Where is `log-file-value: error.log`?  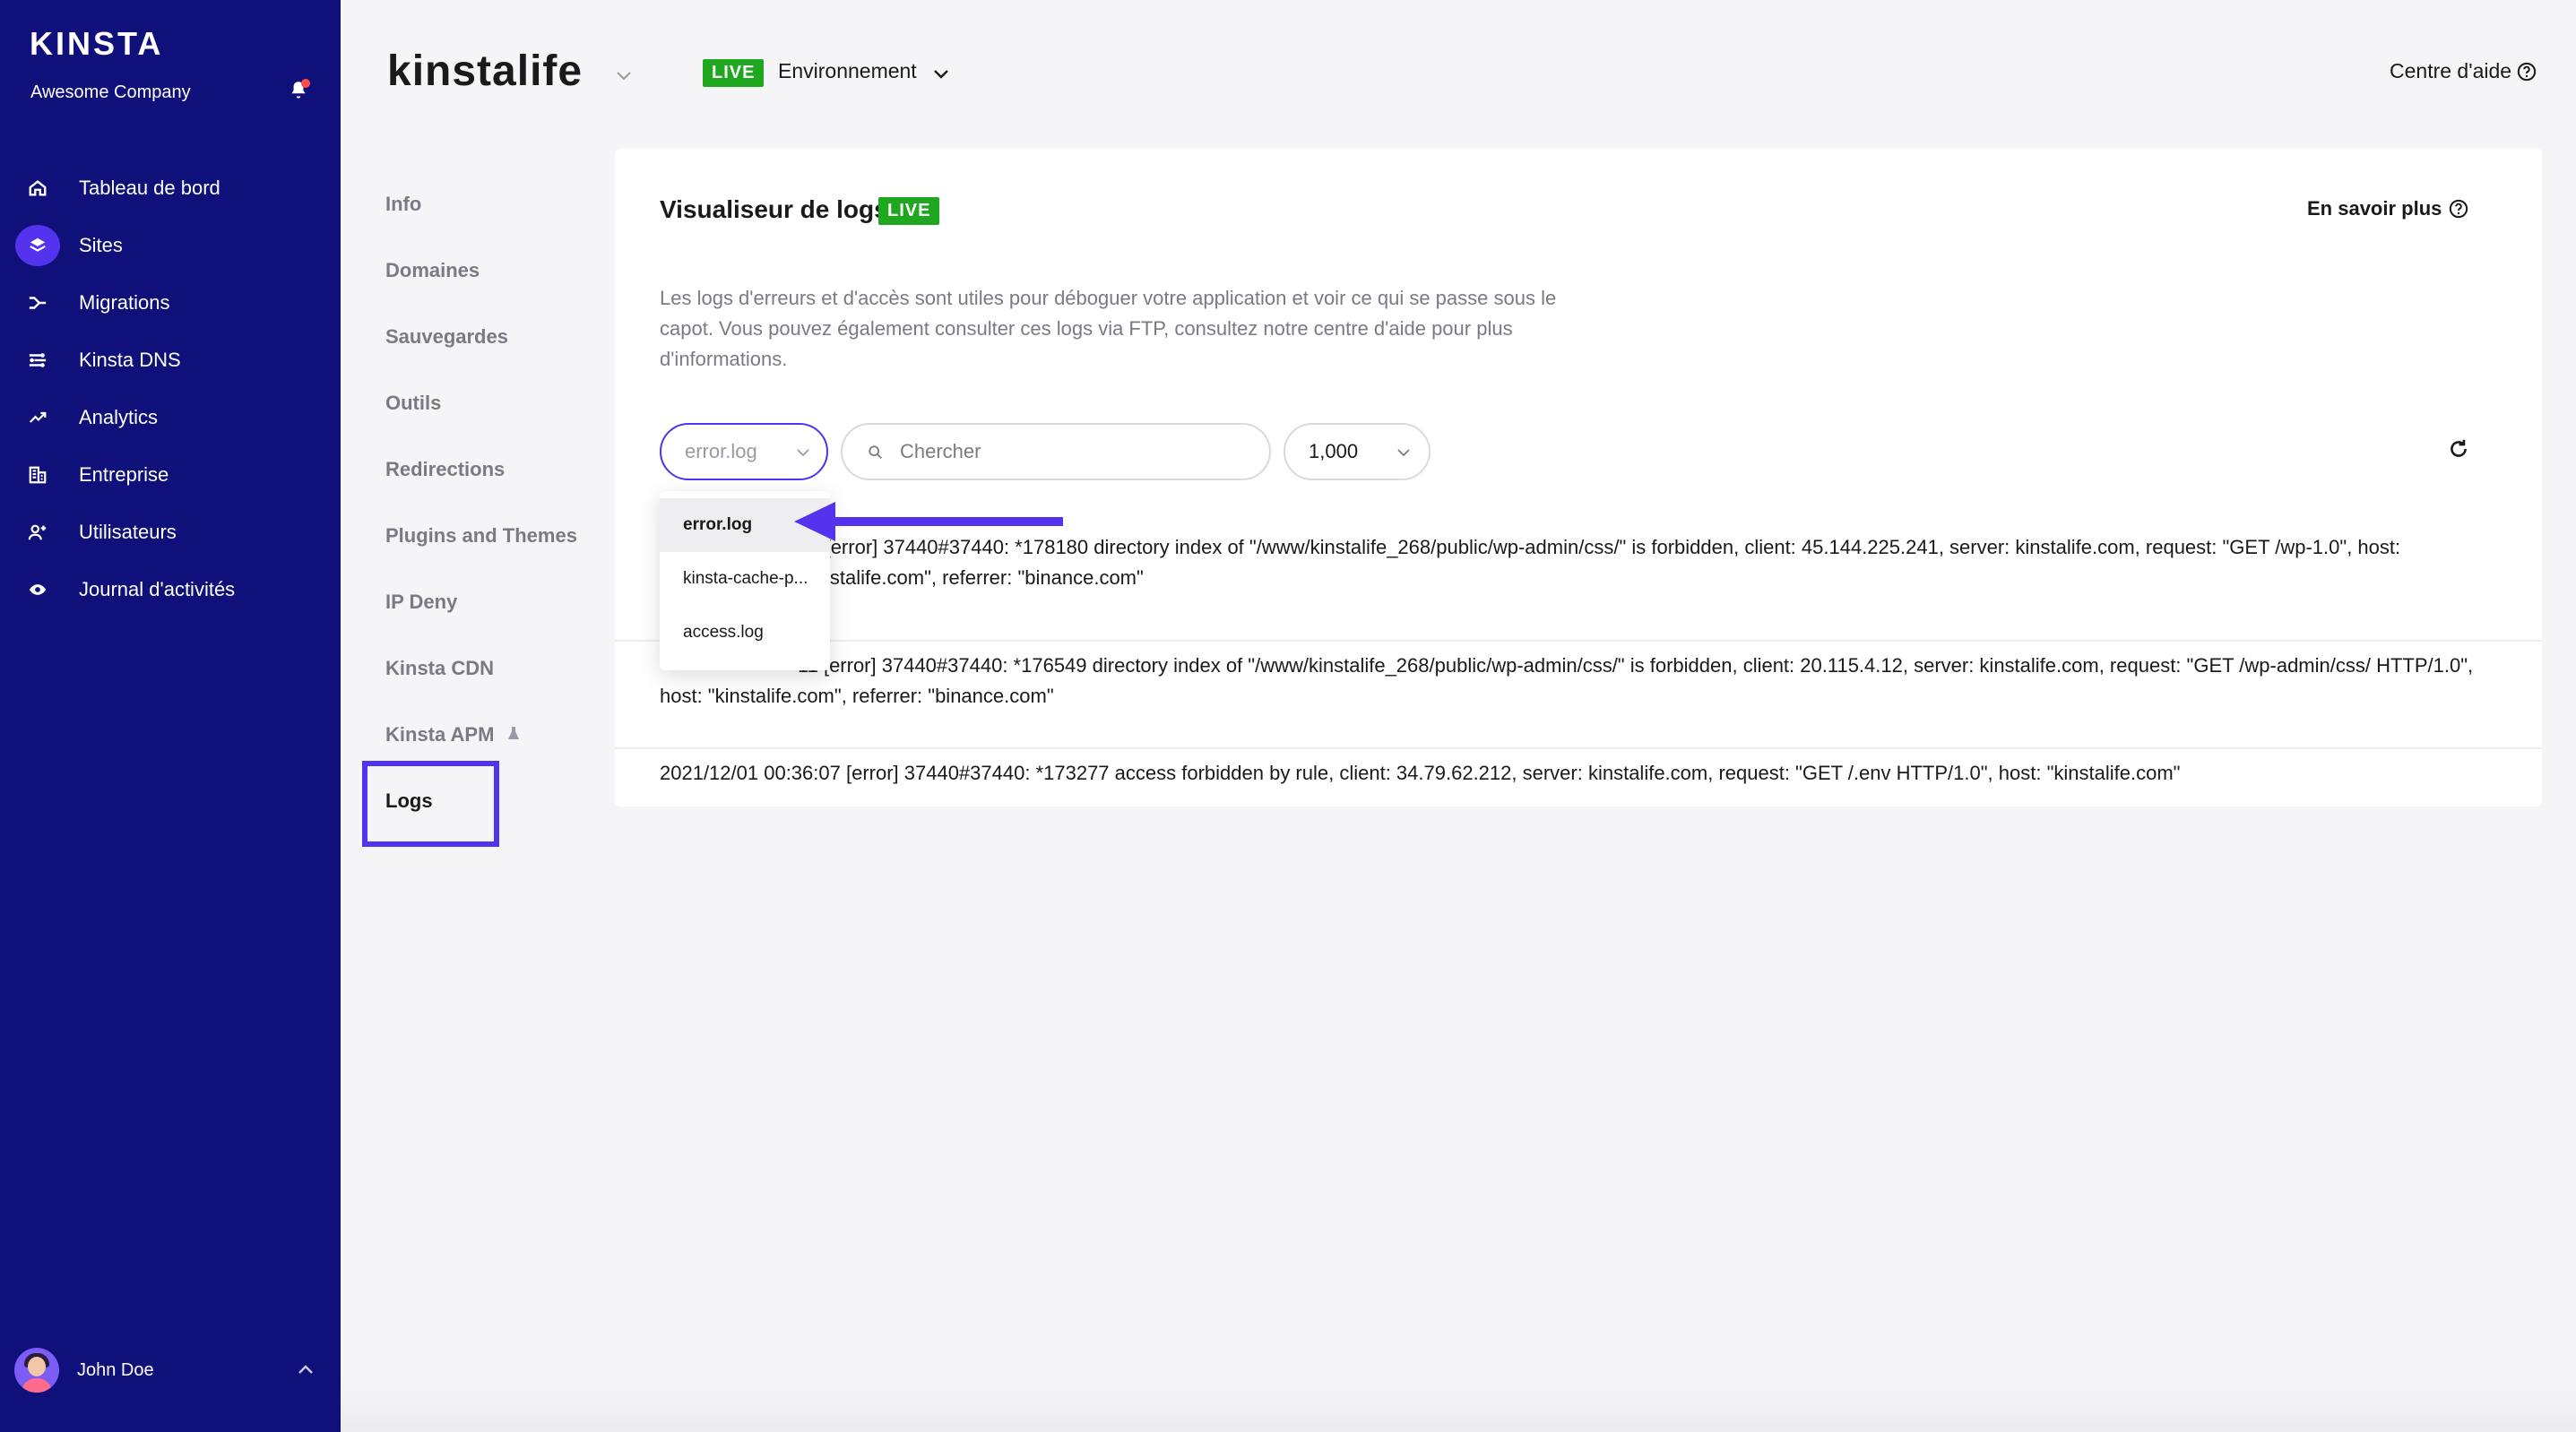 log-file-value: error.log is located at coordinates (721, 451).